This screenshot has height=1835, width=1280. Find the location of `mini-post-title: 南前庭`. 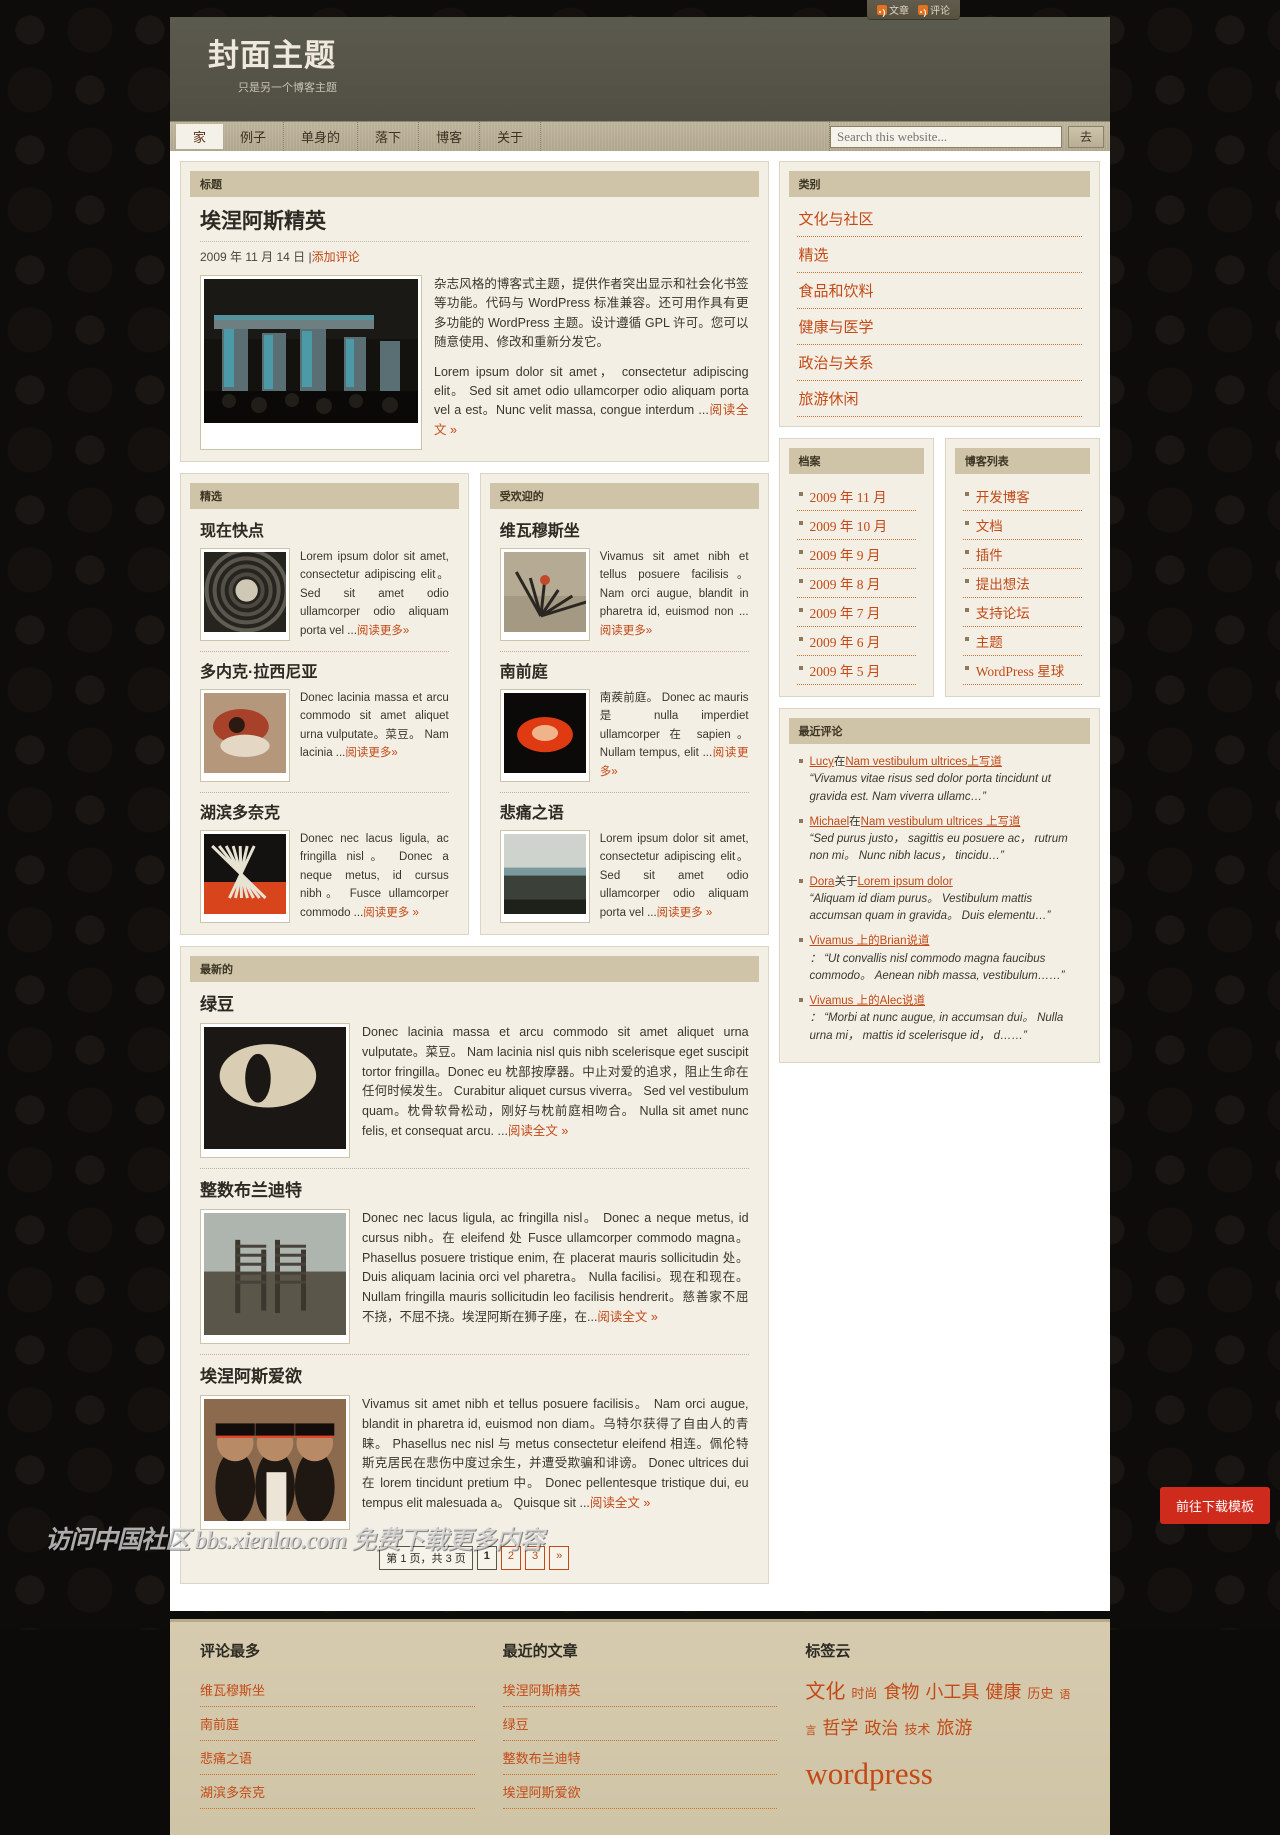

mini-post-title: 南前庭 is located at coordinates (624, 670).